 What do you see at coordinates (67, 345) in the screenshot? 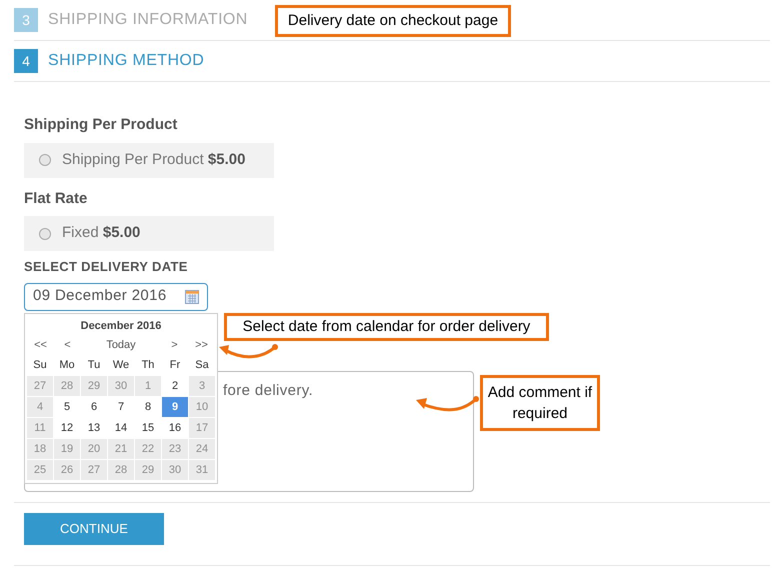
I see `calendar-nav: <` at bounding box center [67, 345].